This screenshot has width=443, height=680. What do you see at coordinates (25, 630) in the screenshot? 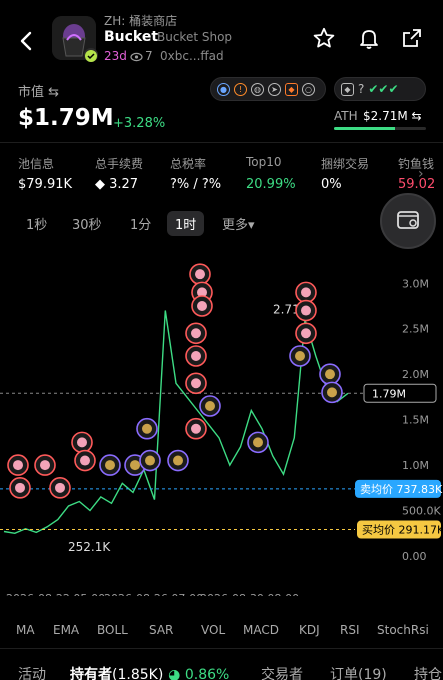
I see `indicator-ma: MA` at bounding box center [25, 630].